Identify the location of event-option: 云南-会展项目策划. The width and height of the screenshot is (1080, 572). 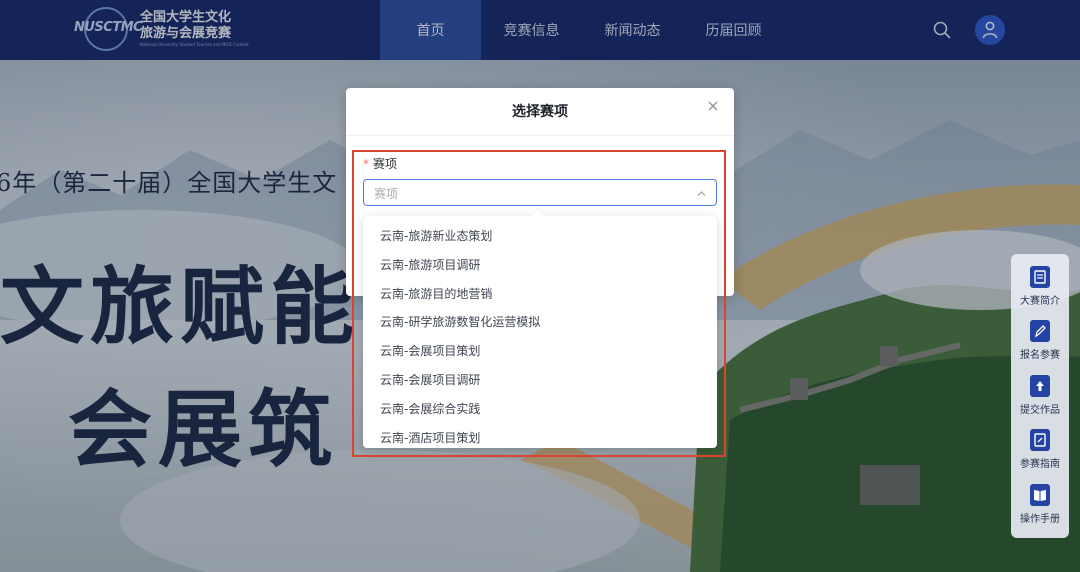
(540, 351).